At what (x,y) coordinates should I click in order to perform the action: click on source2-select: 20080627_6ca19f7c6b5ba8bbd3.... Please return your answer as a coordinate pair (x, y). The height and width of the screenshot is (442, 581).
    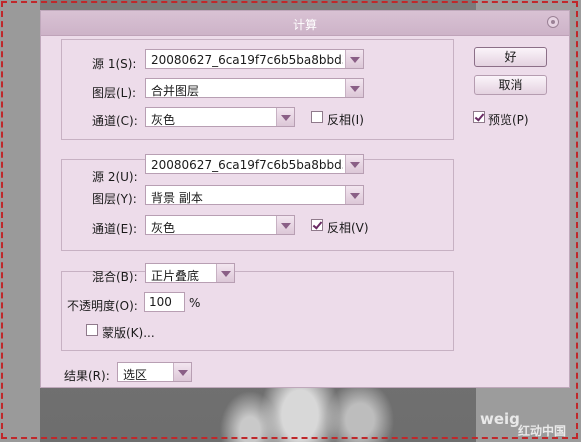
    Looking at the image, I should click on (254, 164).